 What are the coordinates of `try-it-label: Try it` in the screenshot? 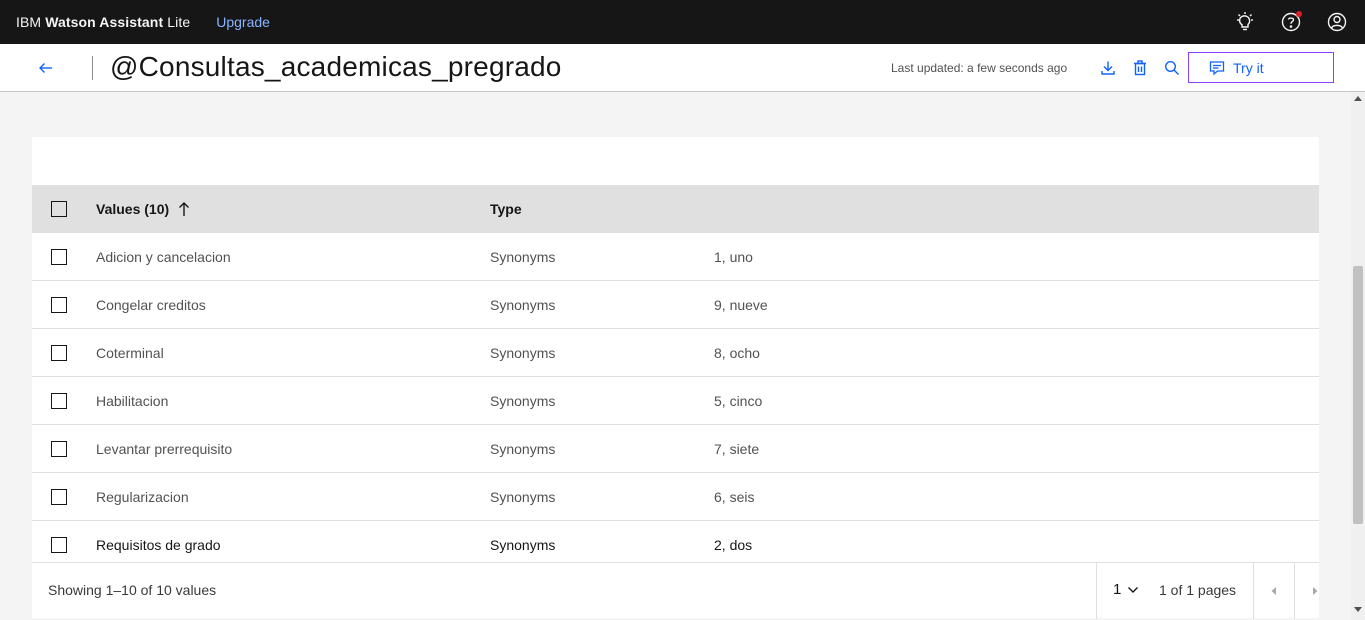 It's located at (1248, 67).